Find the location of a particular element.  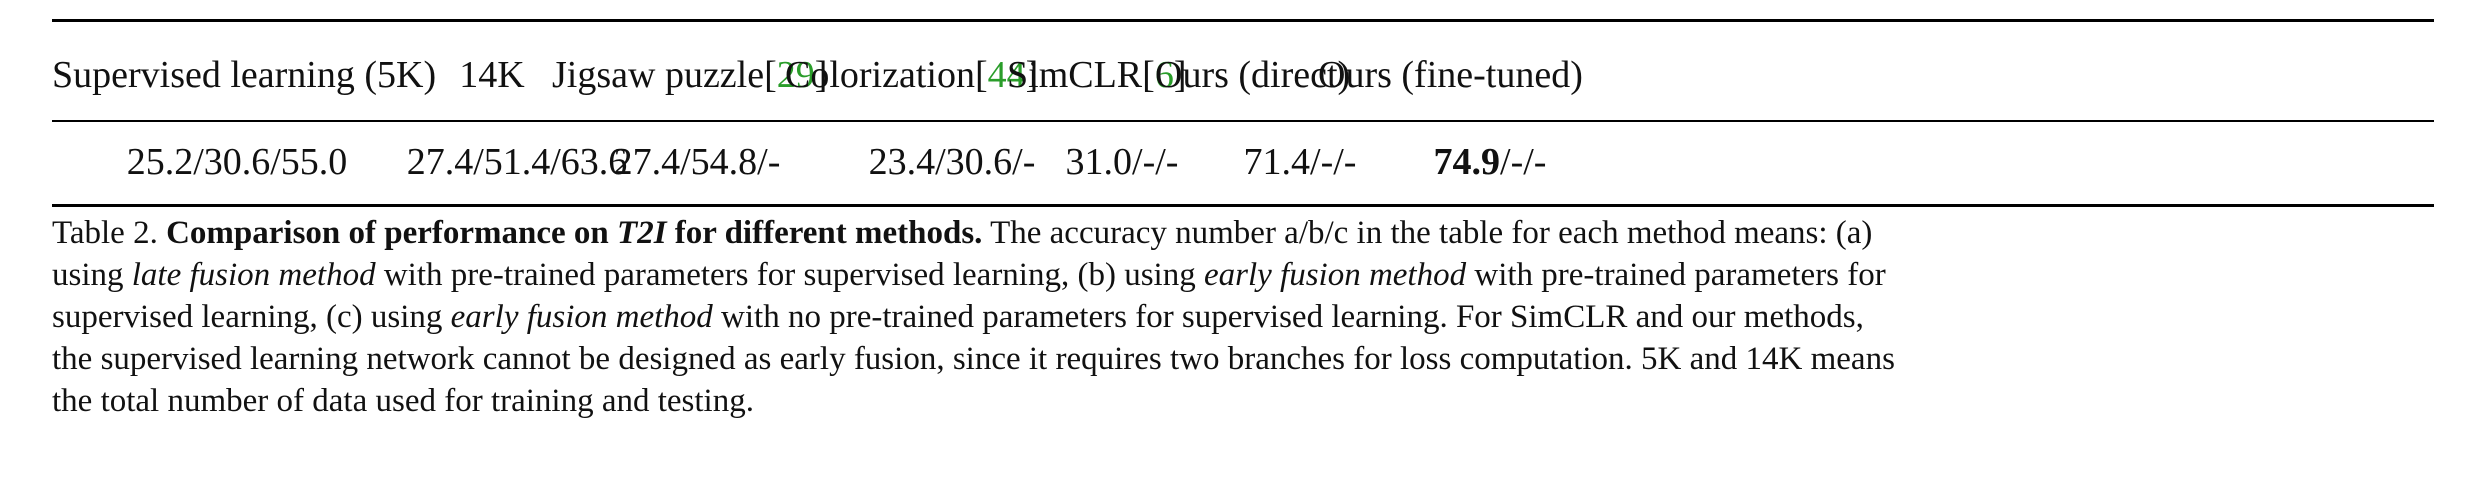

cell-supervised-5k: 25.2/30.6/55.0 is located at coordinates (237, 162).